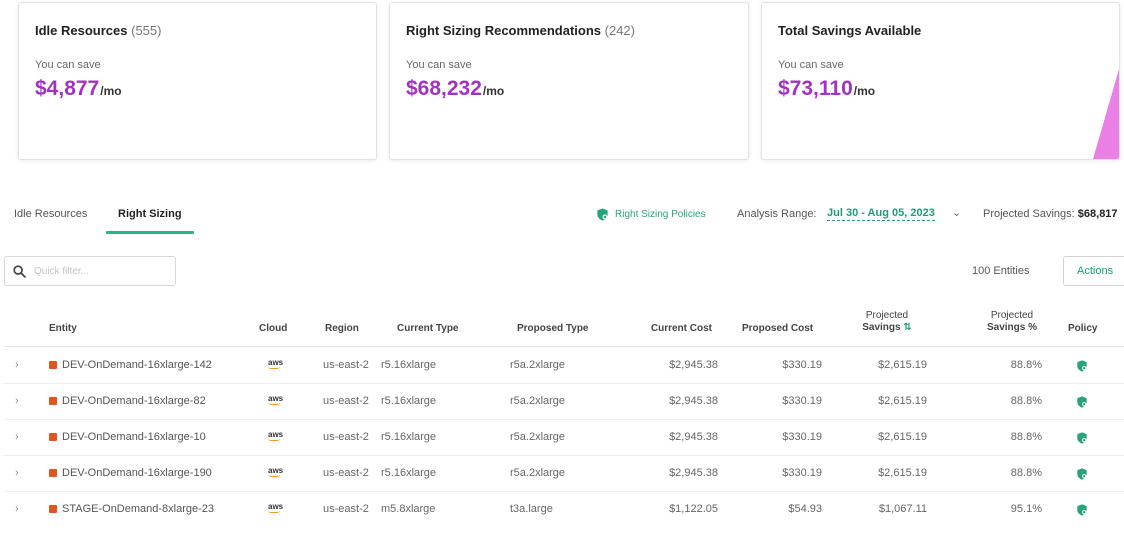 Image resolution: width=1124 pixels, height=534 pixels. Describe the element at coordinates (827, 88) in the screenshot. I see `card-amount: $73,110/mo` at that location.